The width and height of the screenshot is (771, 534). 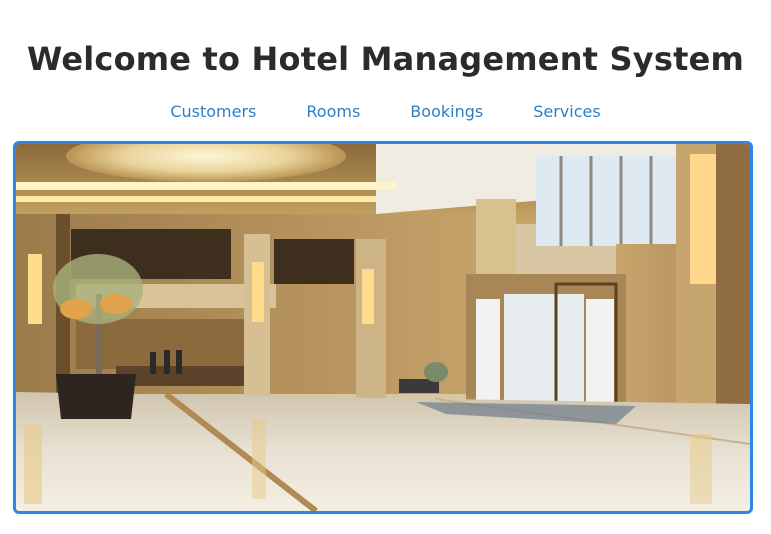 What do you see at coordinates (566, 111) in the screenshot?
I see `nav-link-services: Services` at bounding box center [566, 111].